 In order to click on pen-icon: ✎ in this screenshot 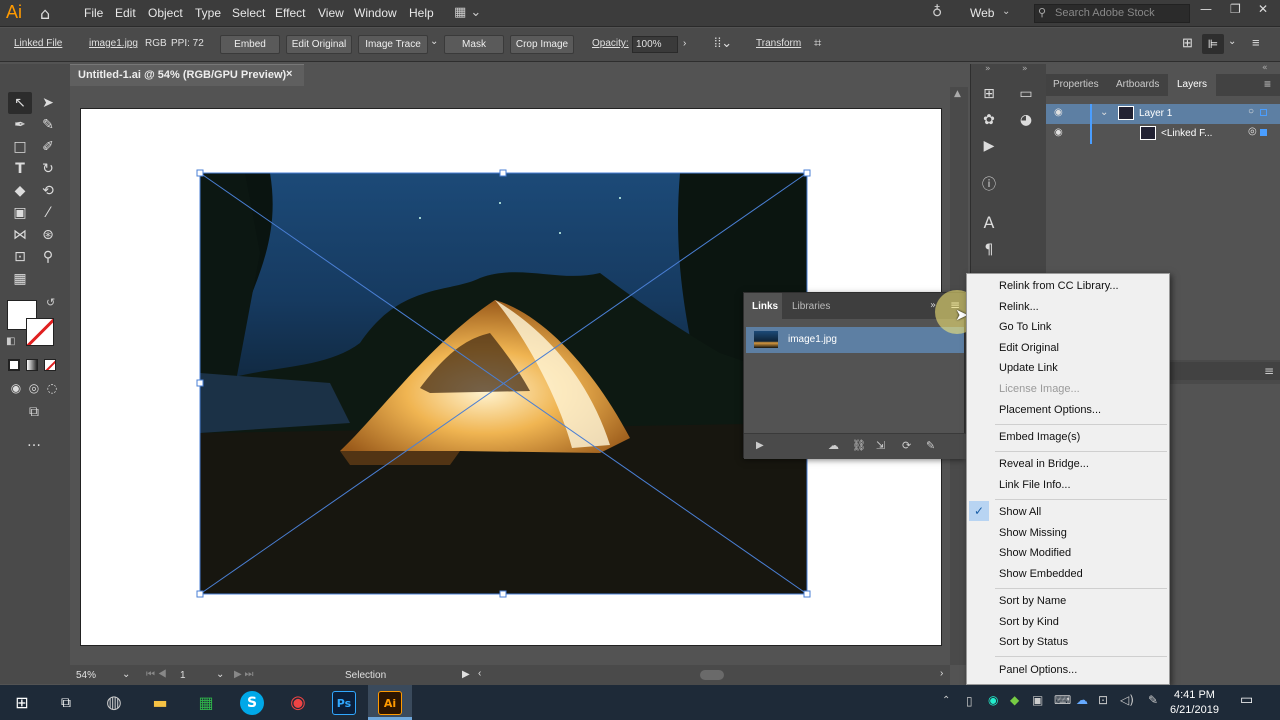, I will do `click(1153, 700)`.